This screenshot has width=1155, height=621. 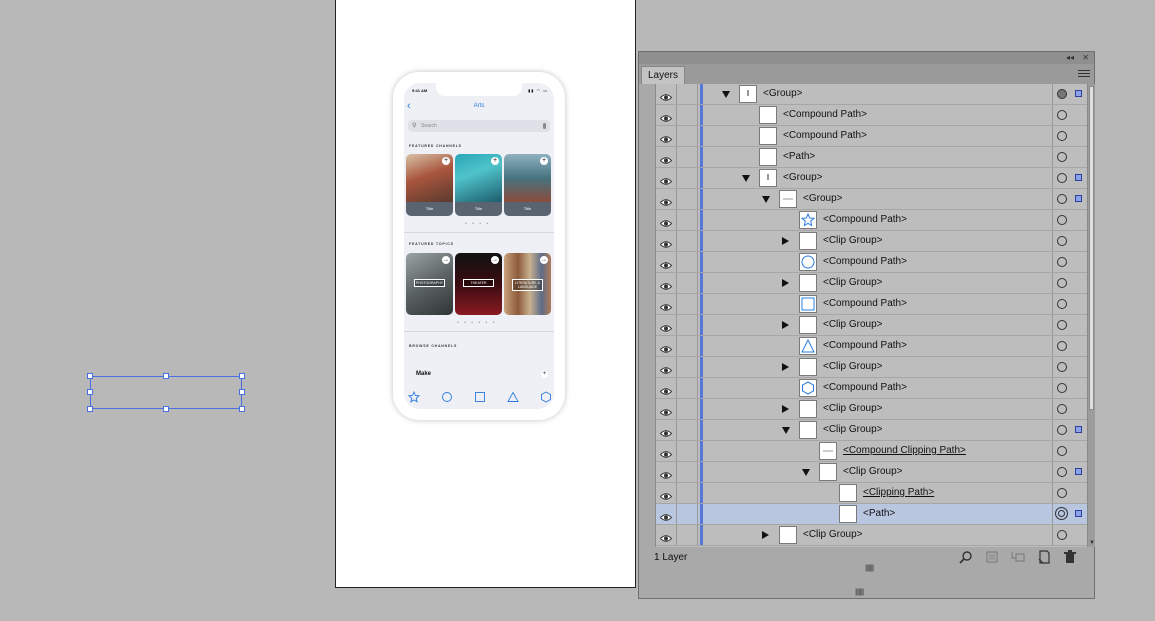 What do you see at coordinates (866, 58) in the screenshot?
I see `panel-title-bar: ◂◂ ✕` at bounding box center [866, 58].